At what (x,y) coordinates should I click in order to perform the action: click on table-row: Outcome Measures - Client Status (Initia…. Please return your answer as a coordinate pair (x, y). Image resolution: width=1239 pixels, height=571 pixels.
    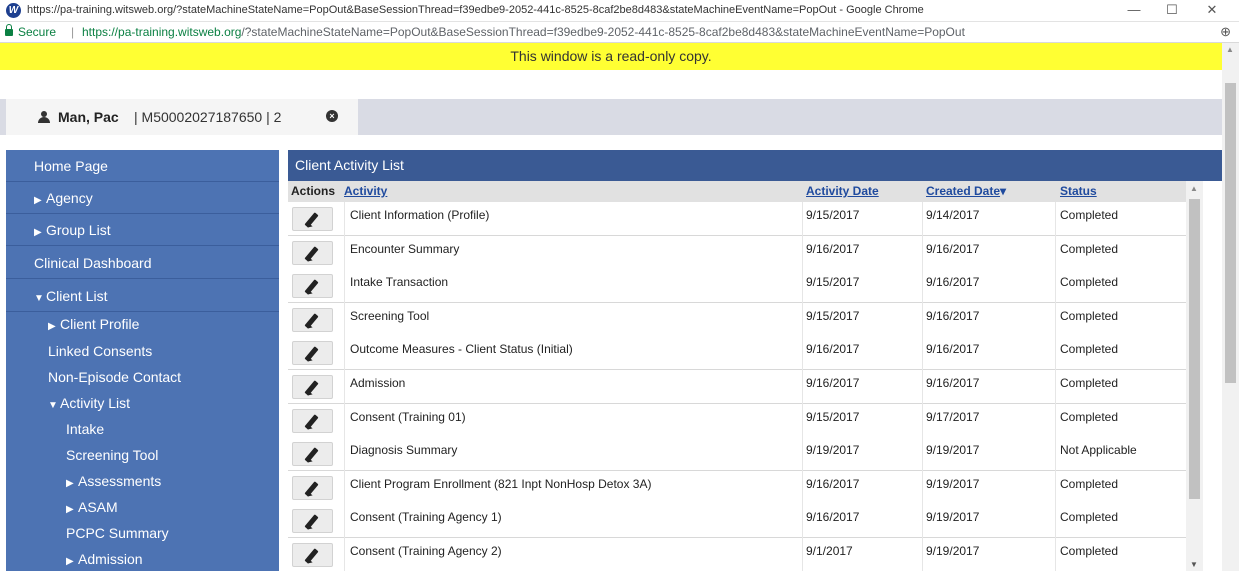
    Looking at the image, I should click on (738, 353).